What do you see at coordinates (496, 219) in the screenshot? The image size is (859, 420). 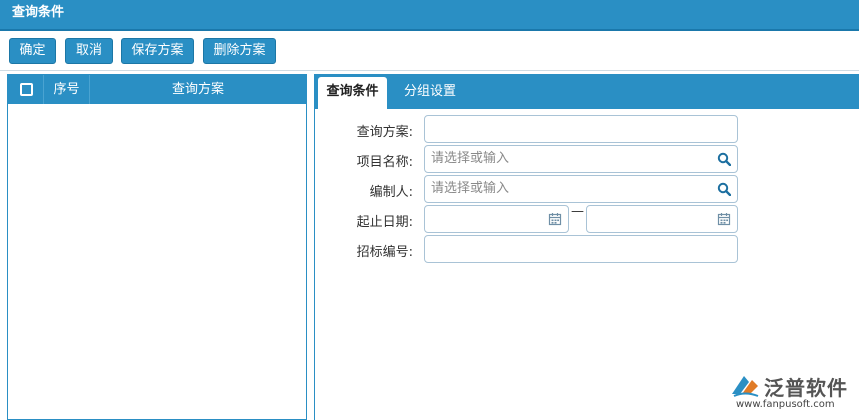 I see `start-date-field` at bounding box center [496, 219].